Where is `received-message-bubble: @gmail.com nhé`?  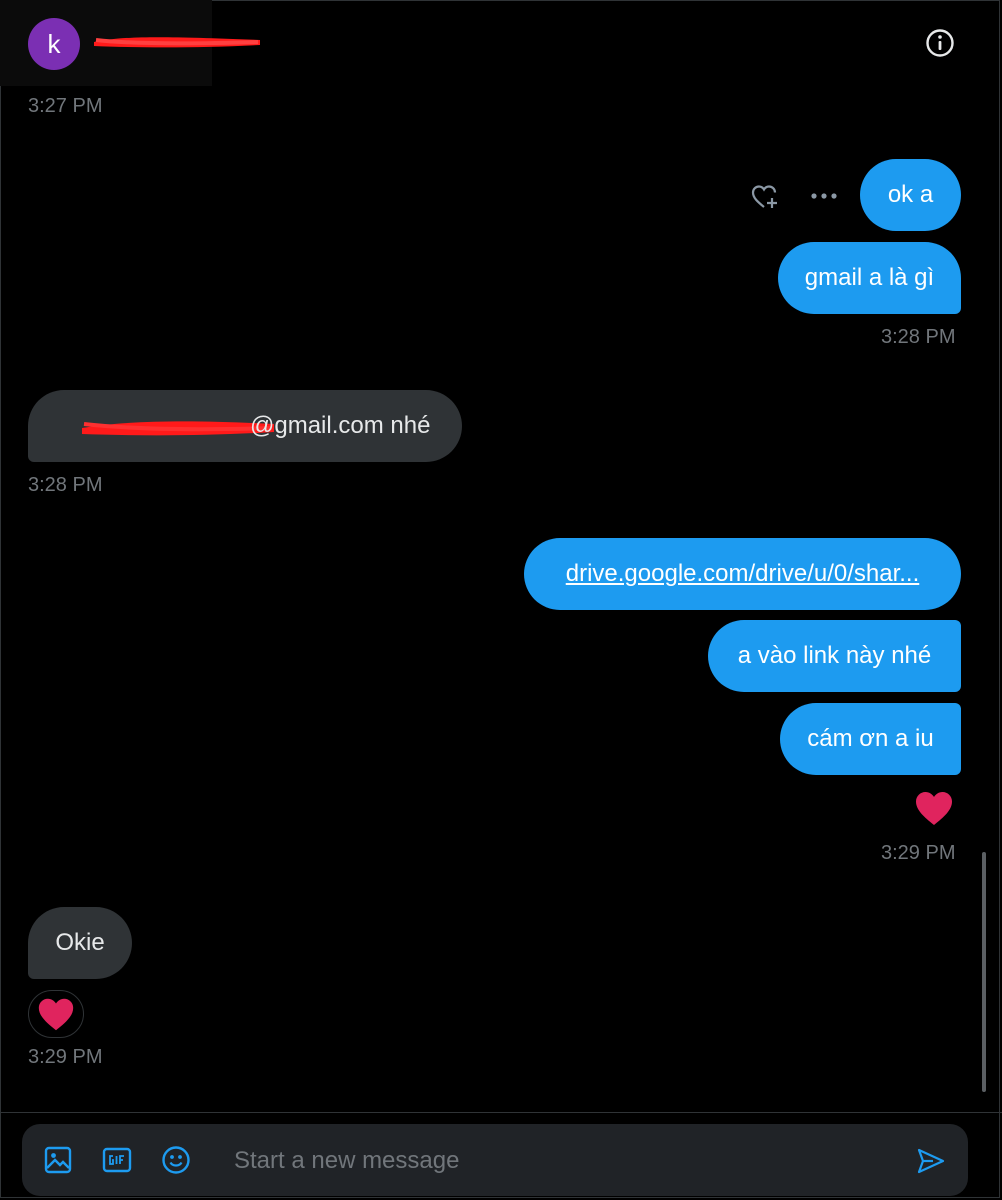 received-message-bubble: @gmail.com nhé is located at coordinates (245, 426).